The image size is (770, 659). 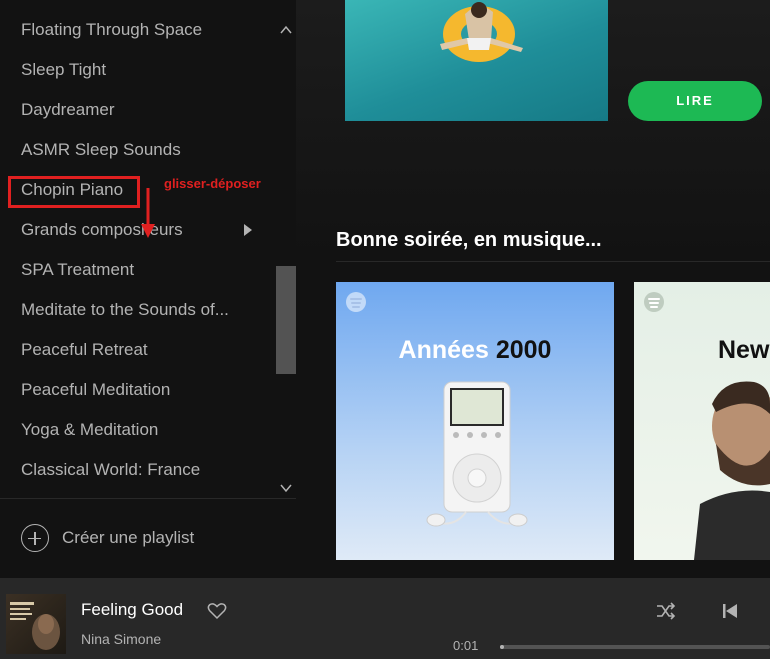 I want to click on drag-arrow-icon, so click(x=148, y=213).